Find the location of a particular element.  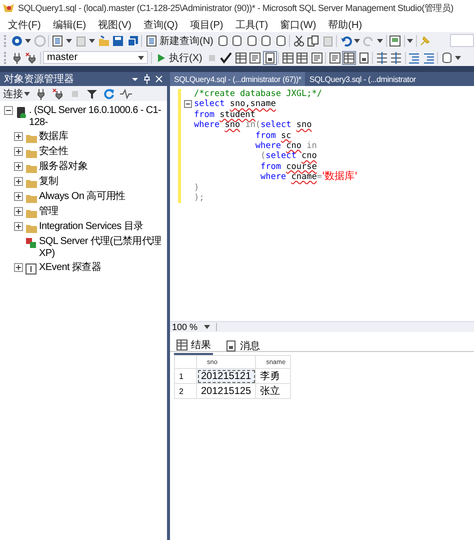

code-token: in( is located at coordinates (252, 125).